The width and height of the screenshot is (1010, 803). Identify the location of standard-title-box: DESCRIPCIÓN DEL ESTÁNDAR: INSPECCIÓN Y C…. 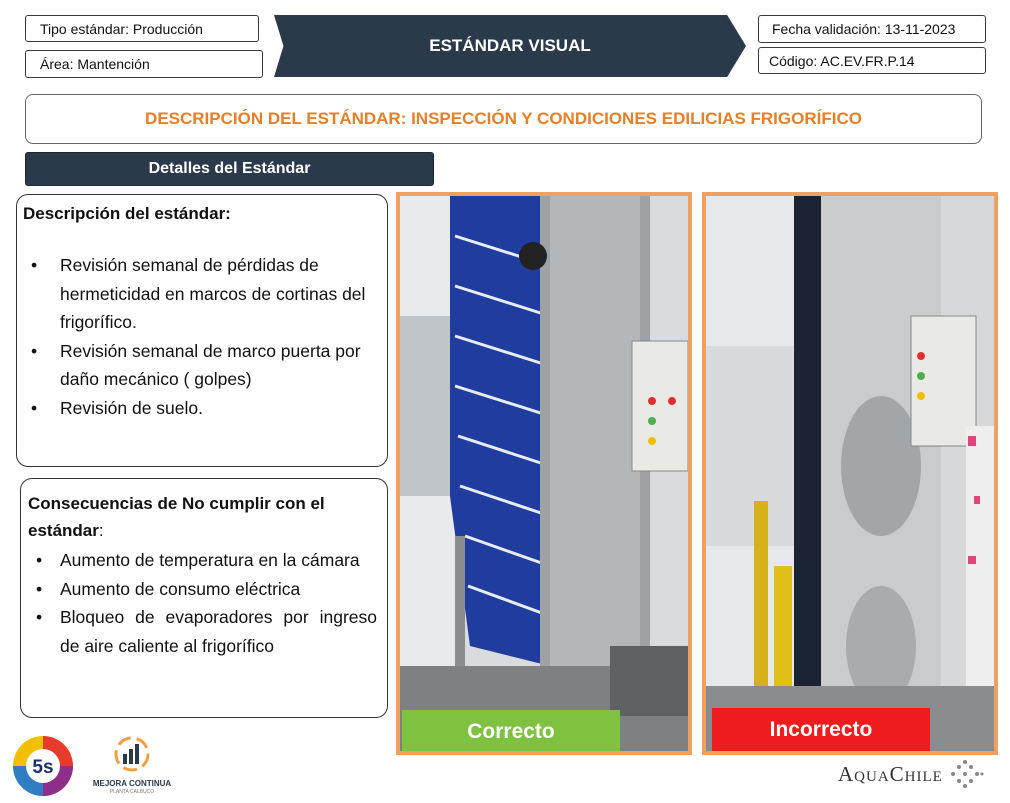
(503, 119).